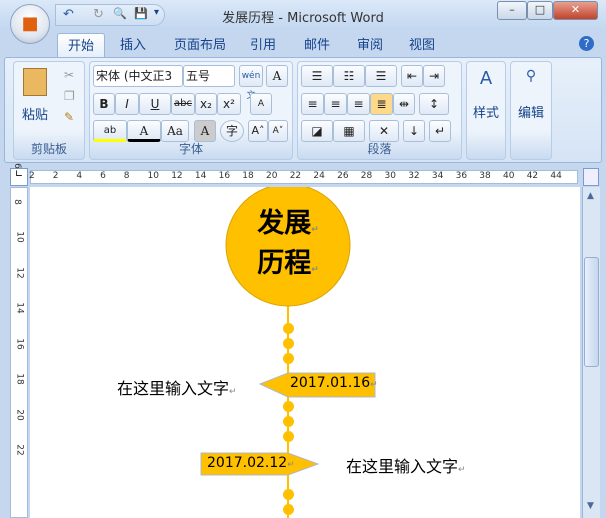 This screenshot has height=518, width=606. I want to click on ruler-tick: 38, so click(485, 176).